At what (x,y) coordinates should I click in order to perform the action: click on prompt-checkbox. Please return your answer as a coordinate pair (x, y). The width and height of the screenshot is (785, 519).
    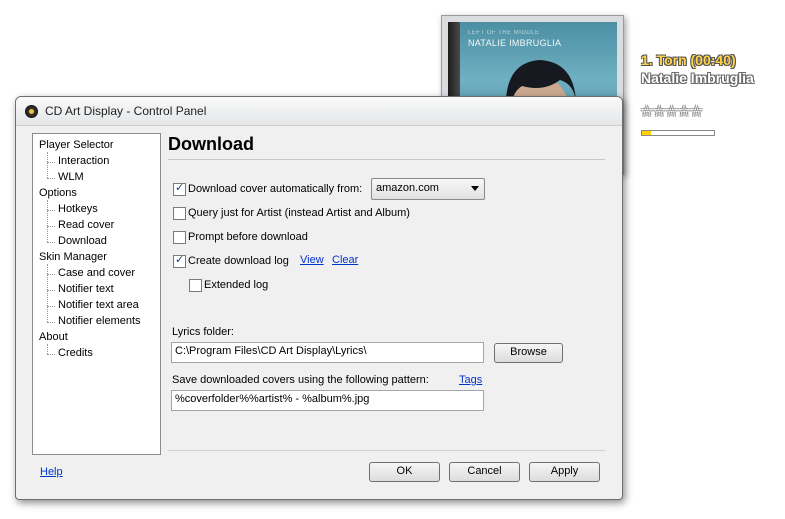
    Looking at the image, I should click on (179, 237).